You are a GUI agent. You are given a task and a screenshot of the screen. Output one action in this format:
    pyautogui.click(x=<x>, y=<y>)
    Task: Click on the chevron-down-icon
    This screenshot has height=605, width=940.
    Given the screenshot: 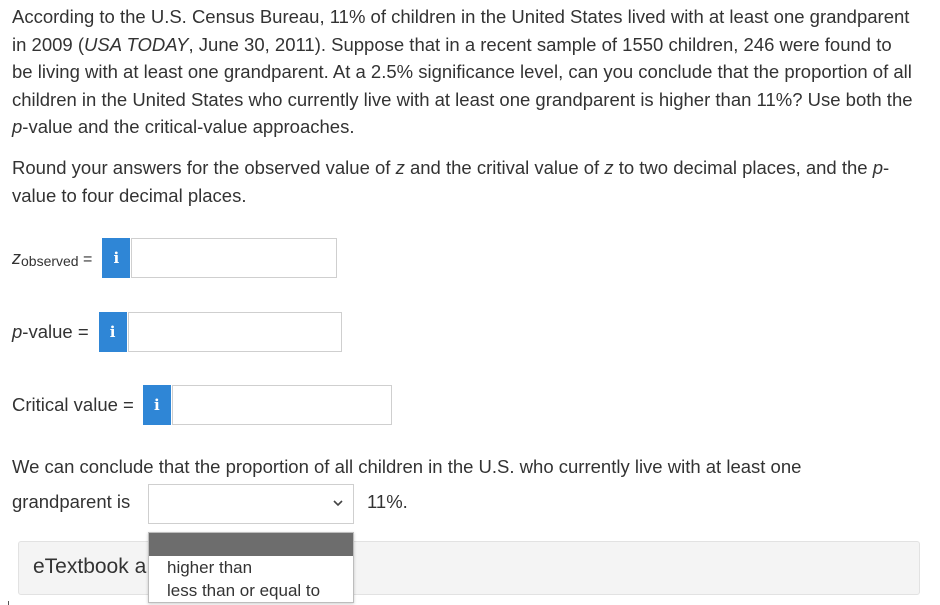 What is the action you would take?
    pyautogui.click(x=338, y=503)
    